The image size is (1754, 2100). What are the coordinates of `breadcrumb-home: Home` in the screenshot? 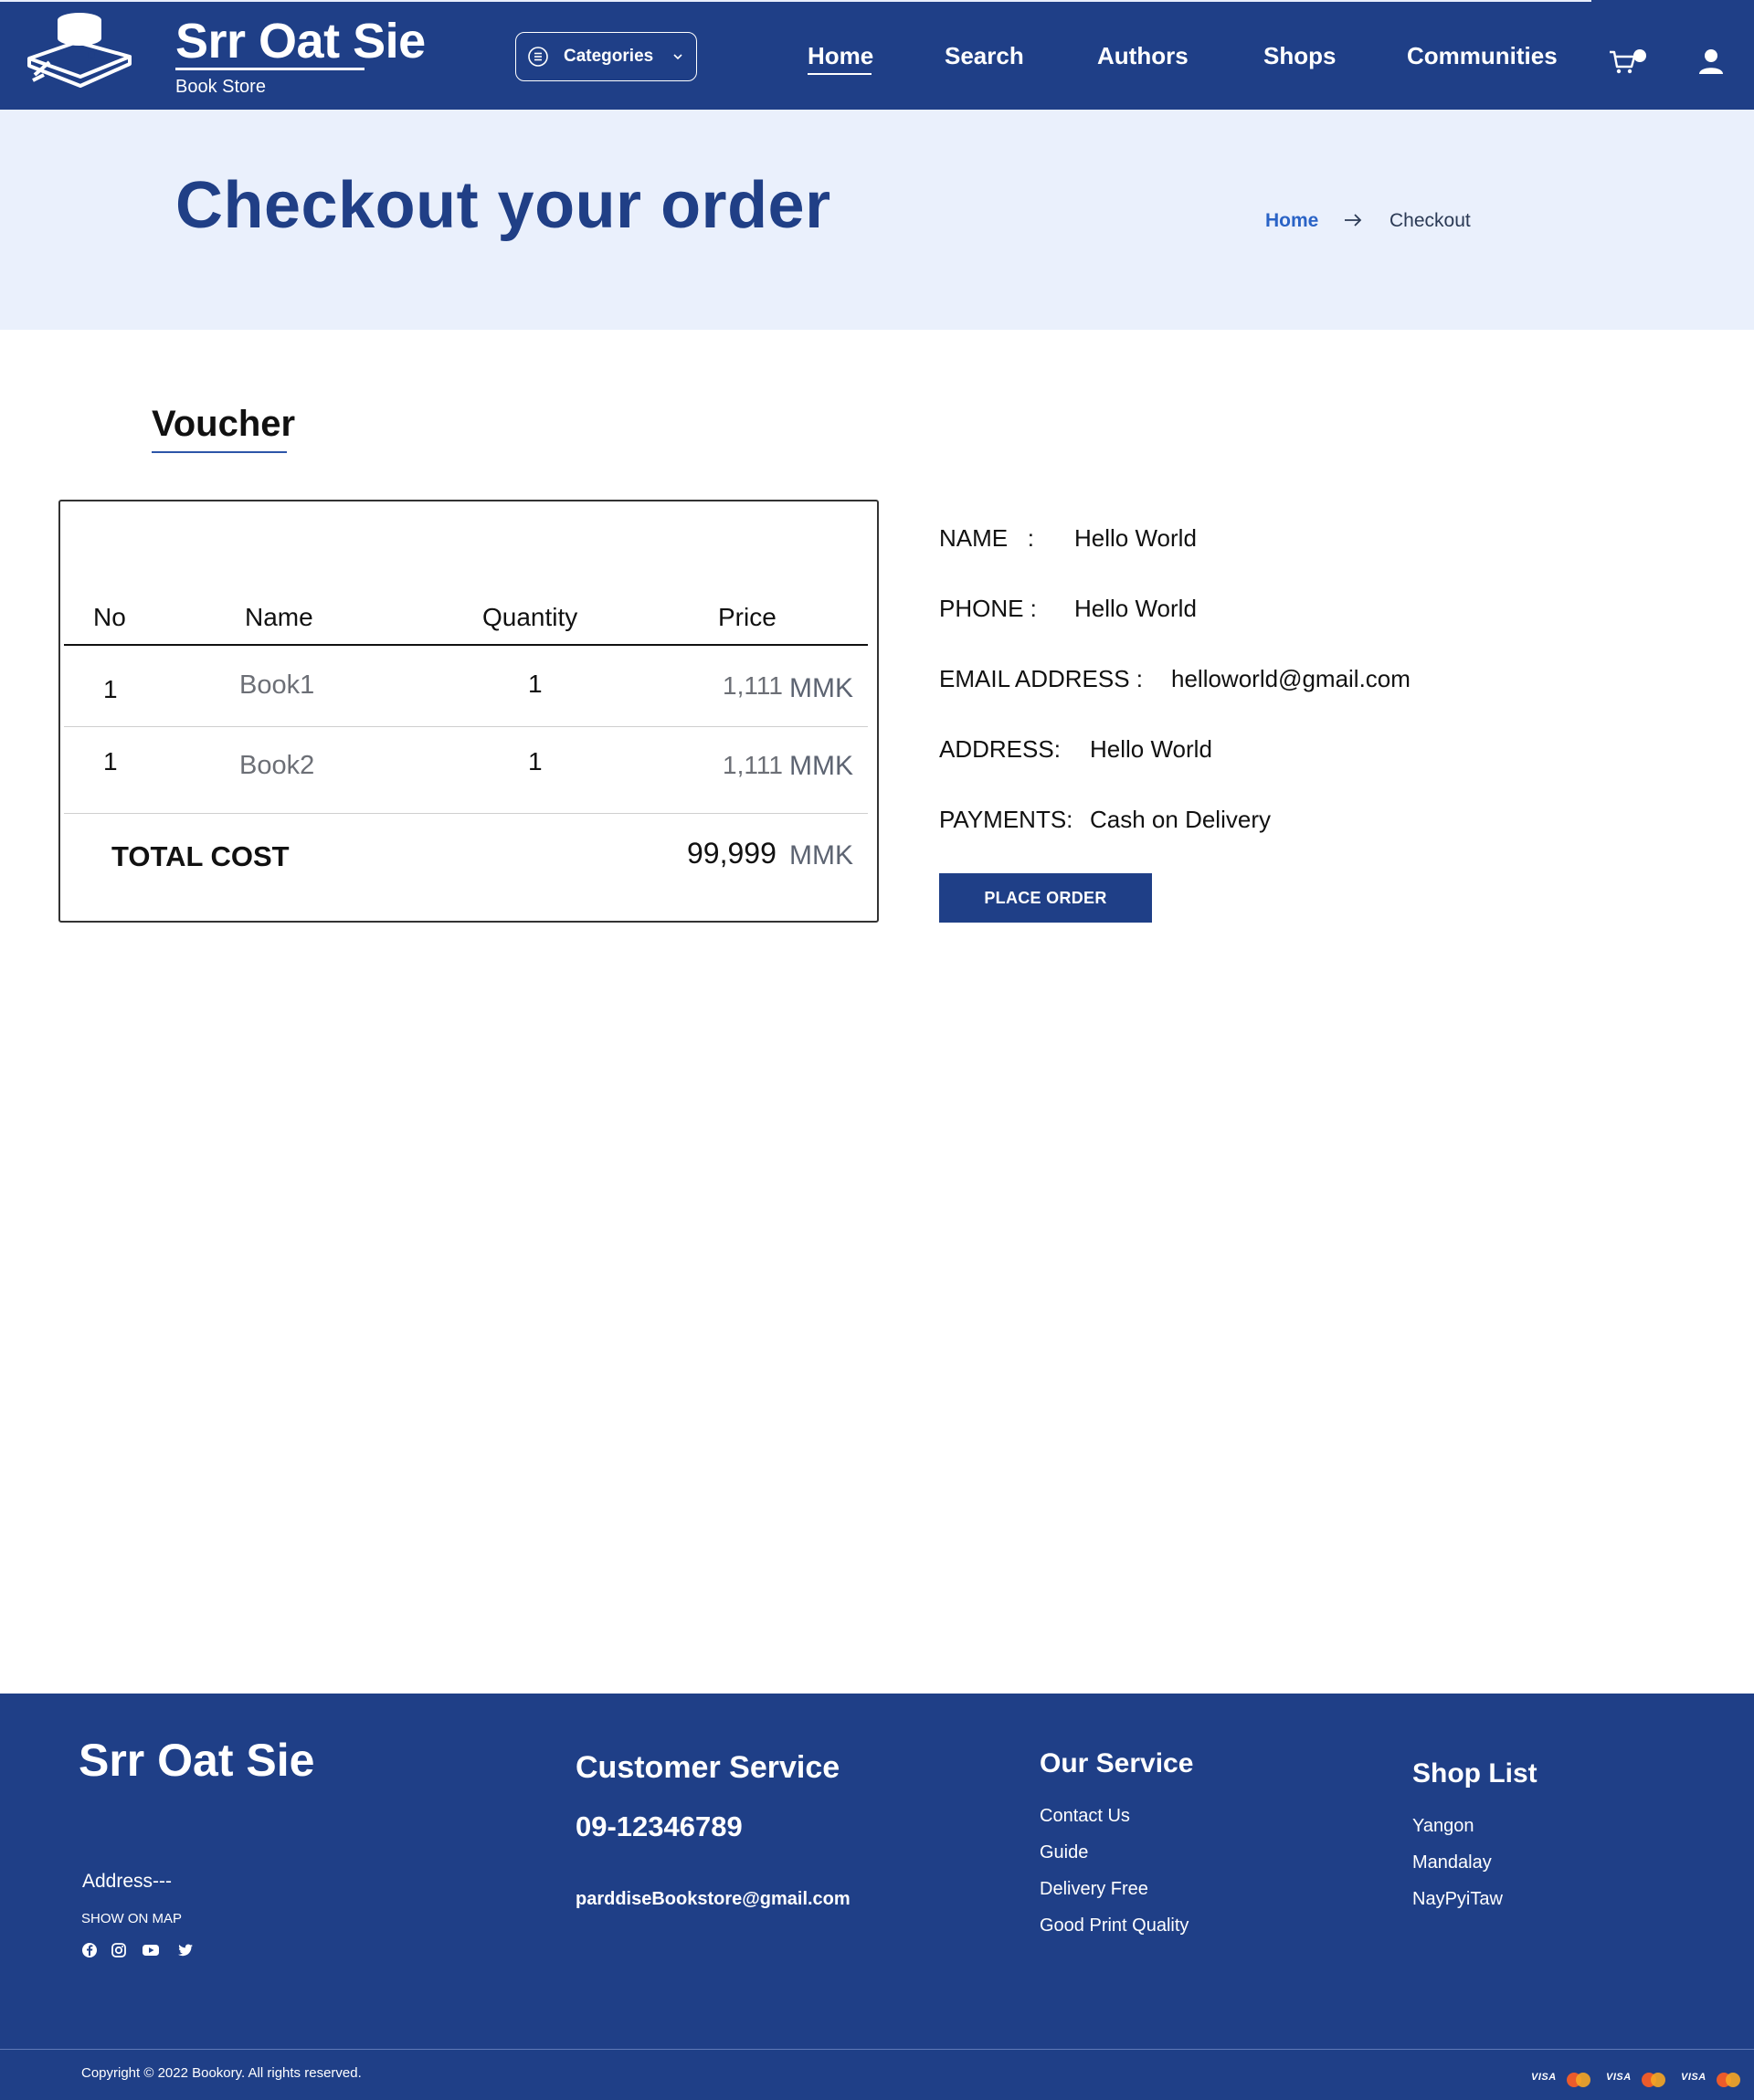 It's located at (1292, 221).